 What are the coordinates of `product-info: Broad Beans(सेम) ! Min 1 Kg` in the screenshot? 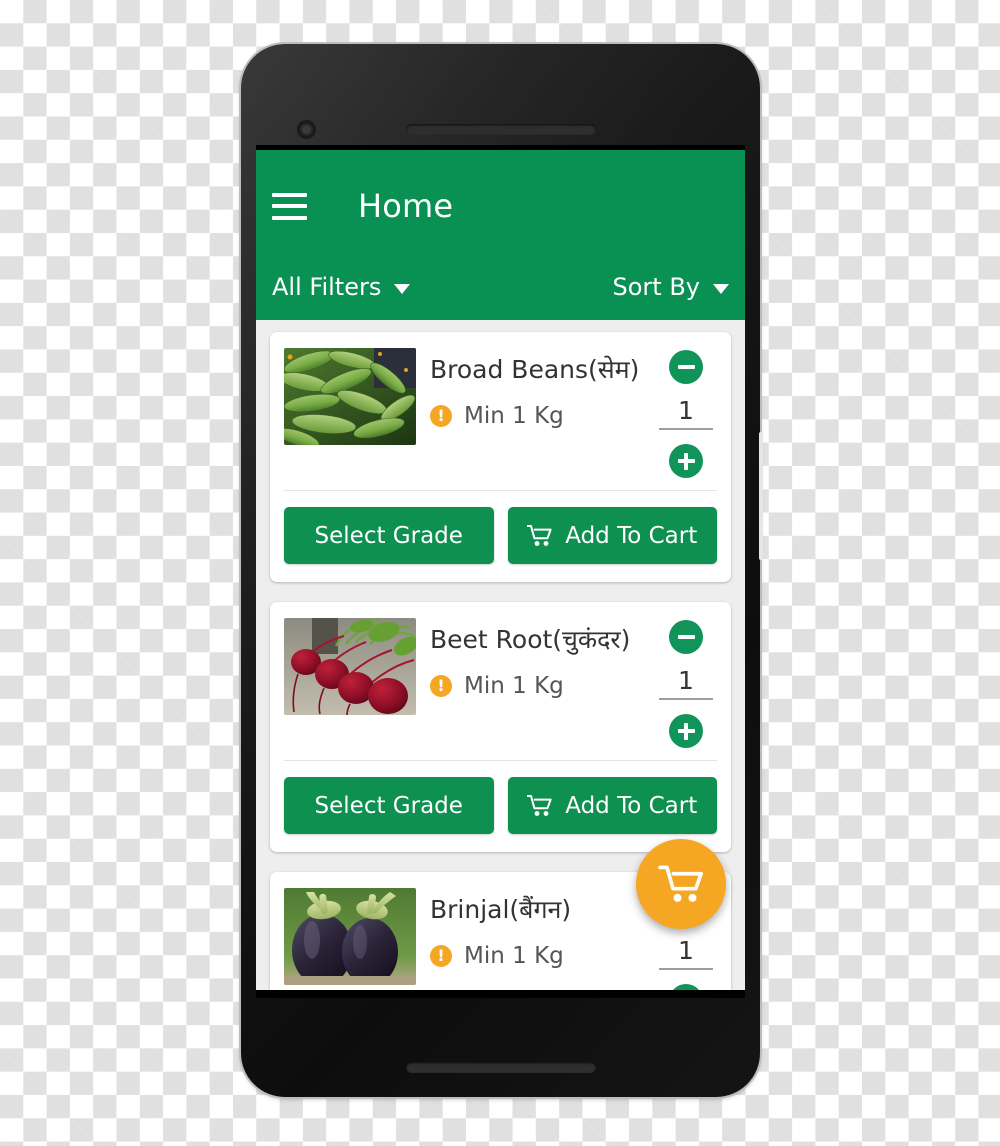 It's located at (535, 388).